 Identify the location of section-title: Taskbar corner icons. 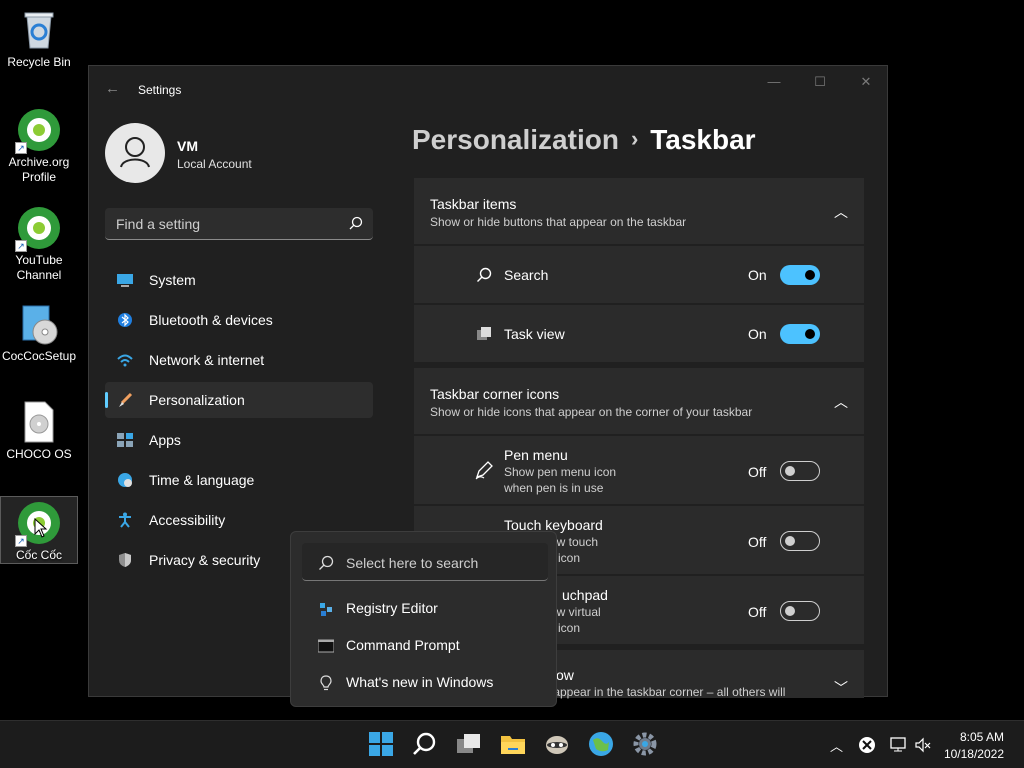
(495, 394).